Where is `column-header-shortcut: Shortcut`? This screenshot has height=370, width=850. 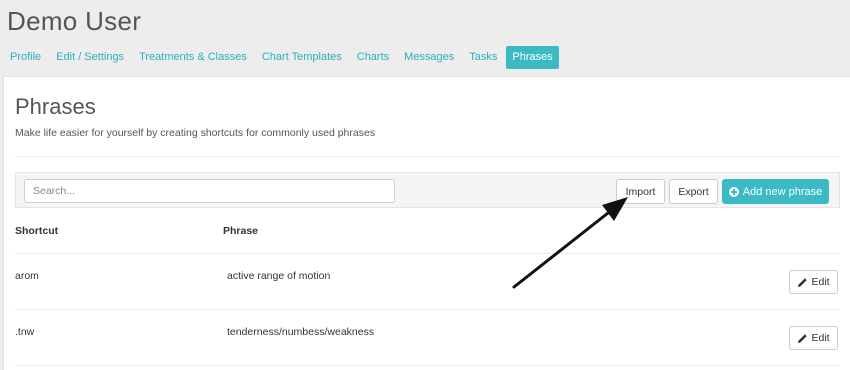 column-header-shortcut: Shortcut is located at coordinates (37, 231).